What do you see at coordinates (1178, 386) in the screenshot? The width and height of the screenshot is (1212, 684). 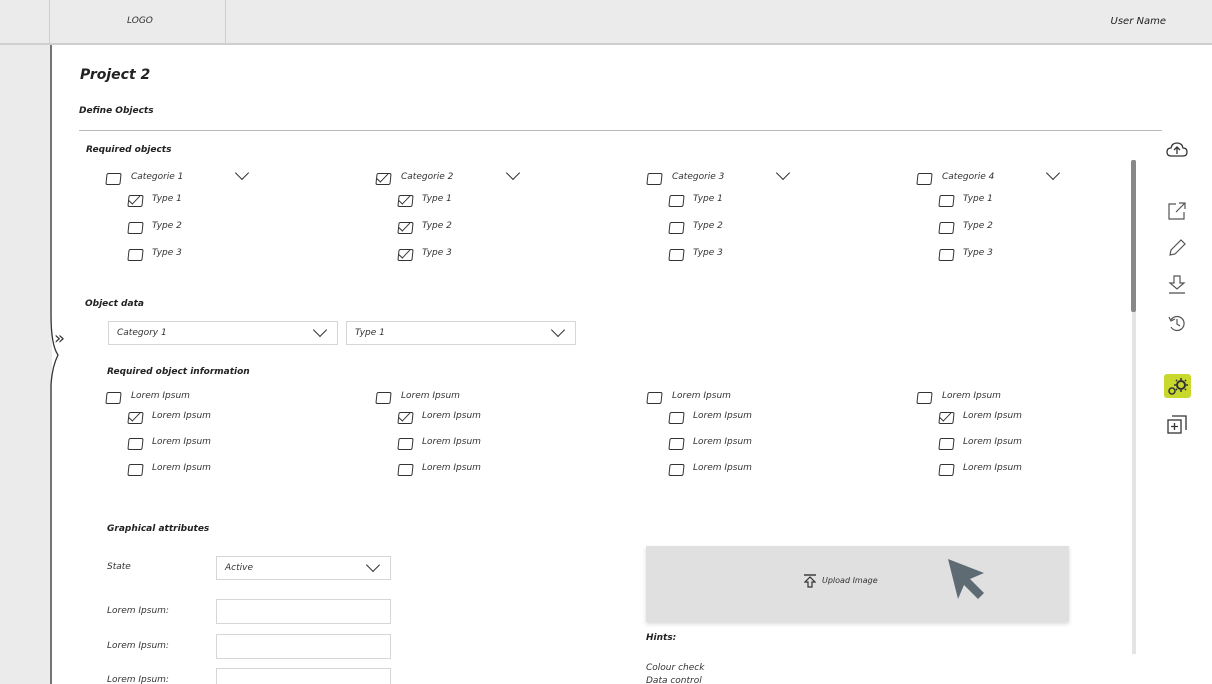 I see `settings-gear-icon` at bounding box center [1178, 386].